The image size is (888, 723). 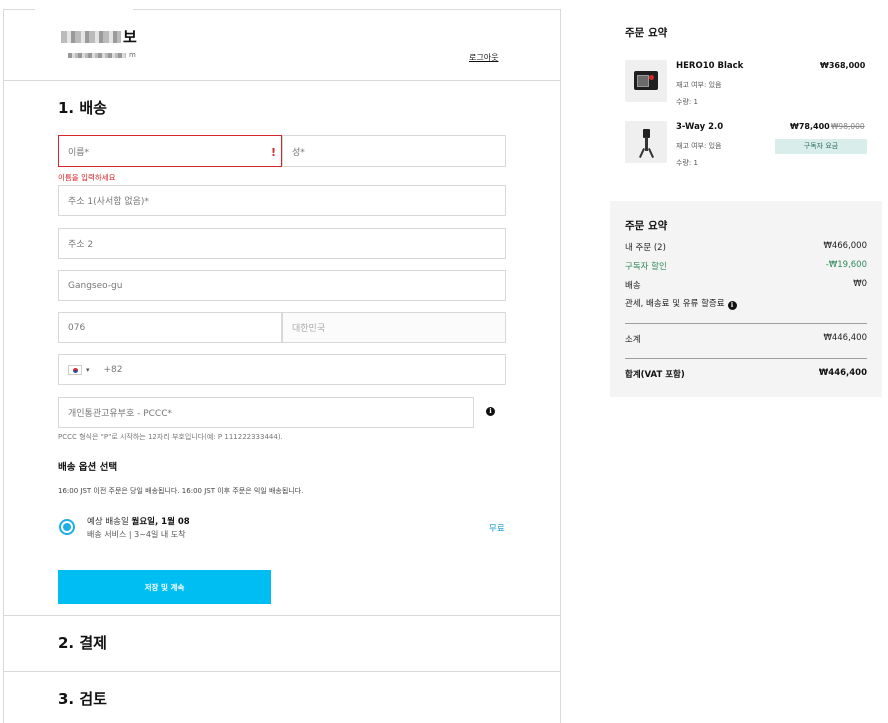 What do you see at coordinates (646, 33) in the screenshot?
I see `order-summary-title: 주문 요약` at bounding box center [646, 33].